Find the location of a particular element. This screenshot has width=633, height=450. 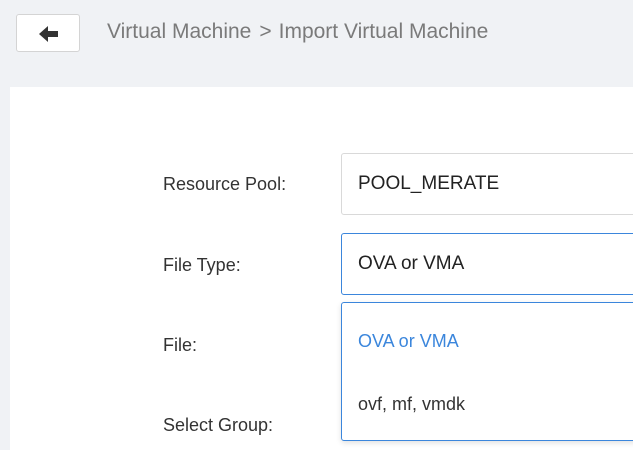

file-label: File: is located at coordinates (180, 345).